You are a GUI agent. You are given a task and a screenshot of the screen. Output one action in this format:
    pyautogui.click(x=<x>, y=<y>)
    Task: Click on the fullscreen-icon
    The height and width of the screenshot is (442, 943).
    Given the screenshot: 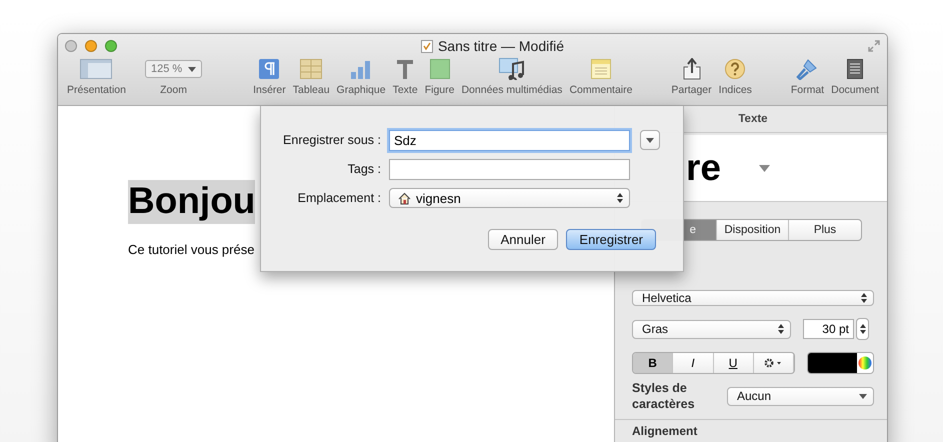 What is the action you would take?
    pyautogui.click(x=874, y=46)
    